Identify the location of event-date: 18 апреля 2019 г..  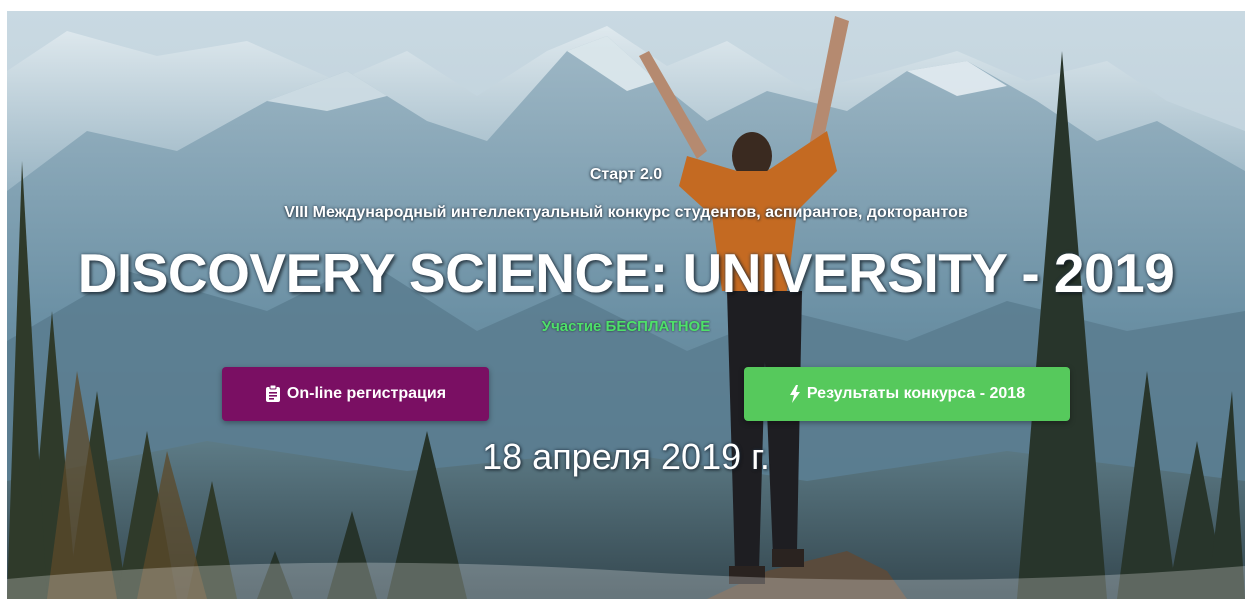
(626, 456).